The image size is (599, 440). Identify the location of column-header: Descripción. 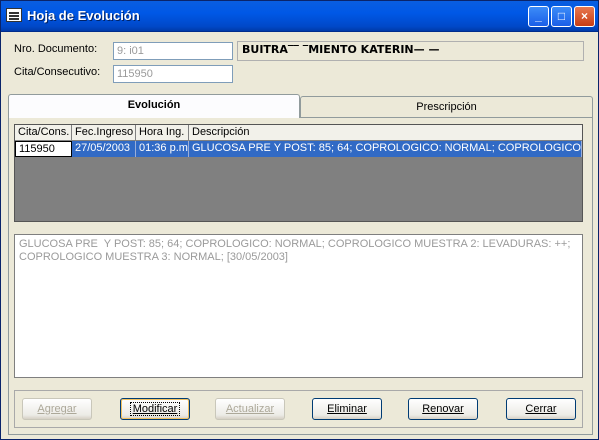
(385, 133).